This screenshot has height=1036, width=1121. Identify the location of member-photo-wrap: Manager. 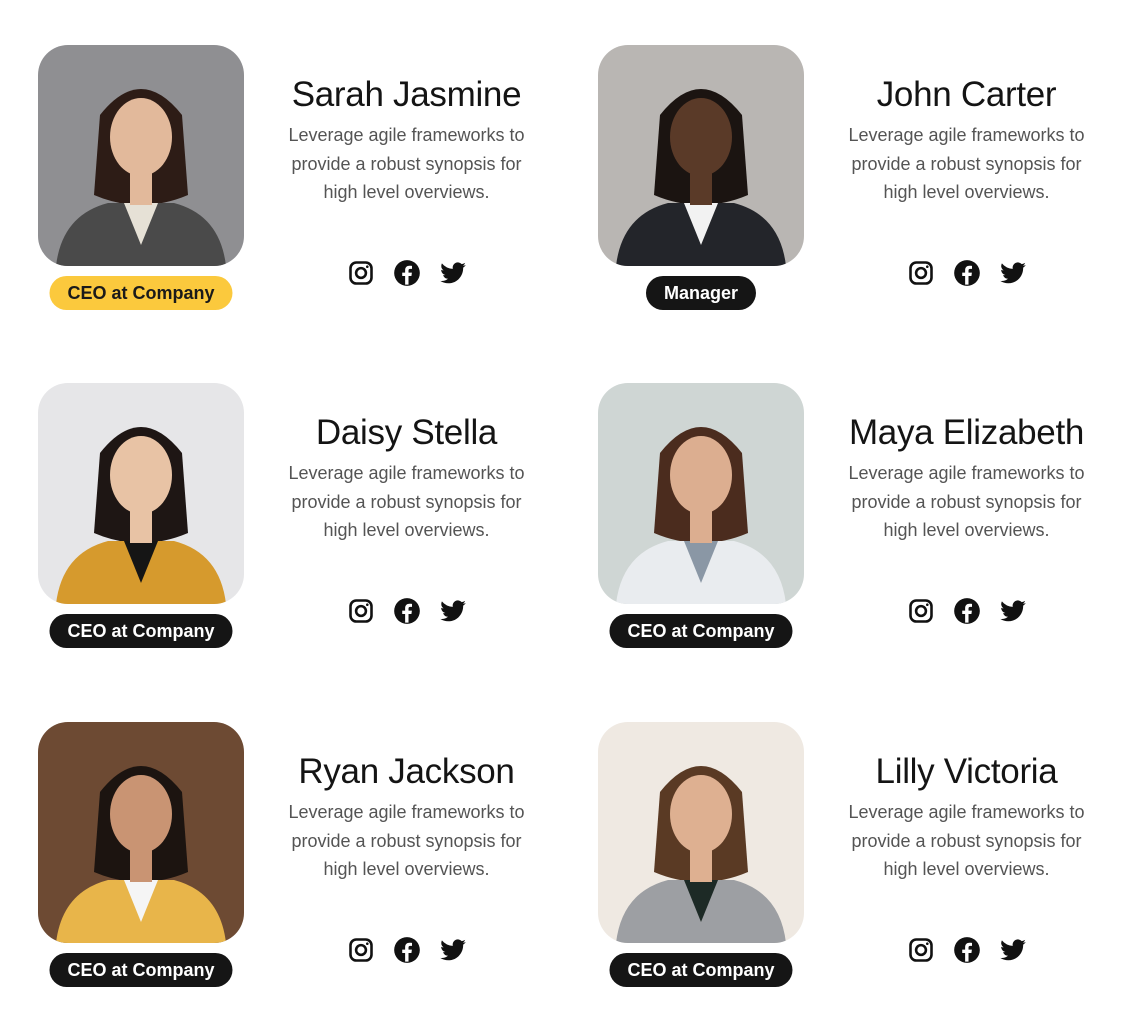
(701, 177).